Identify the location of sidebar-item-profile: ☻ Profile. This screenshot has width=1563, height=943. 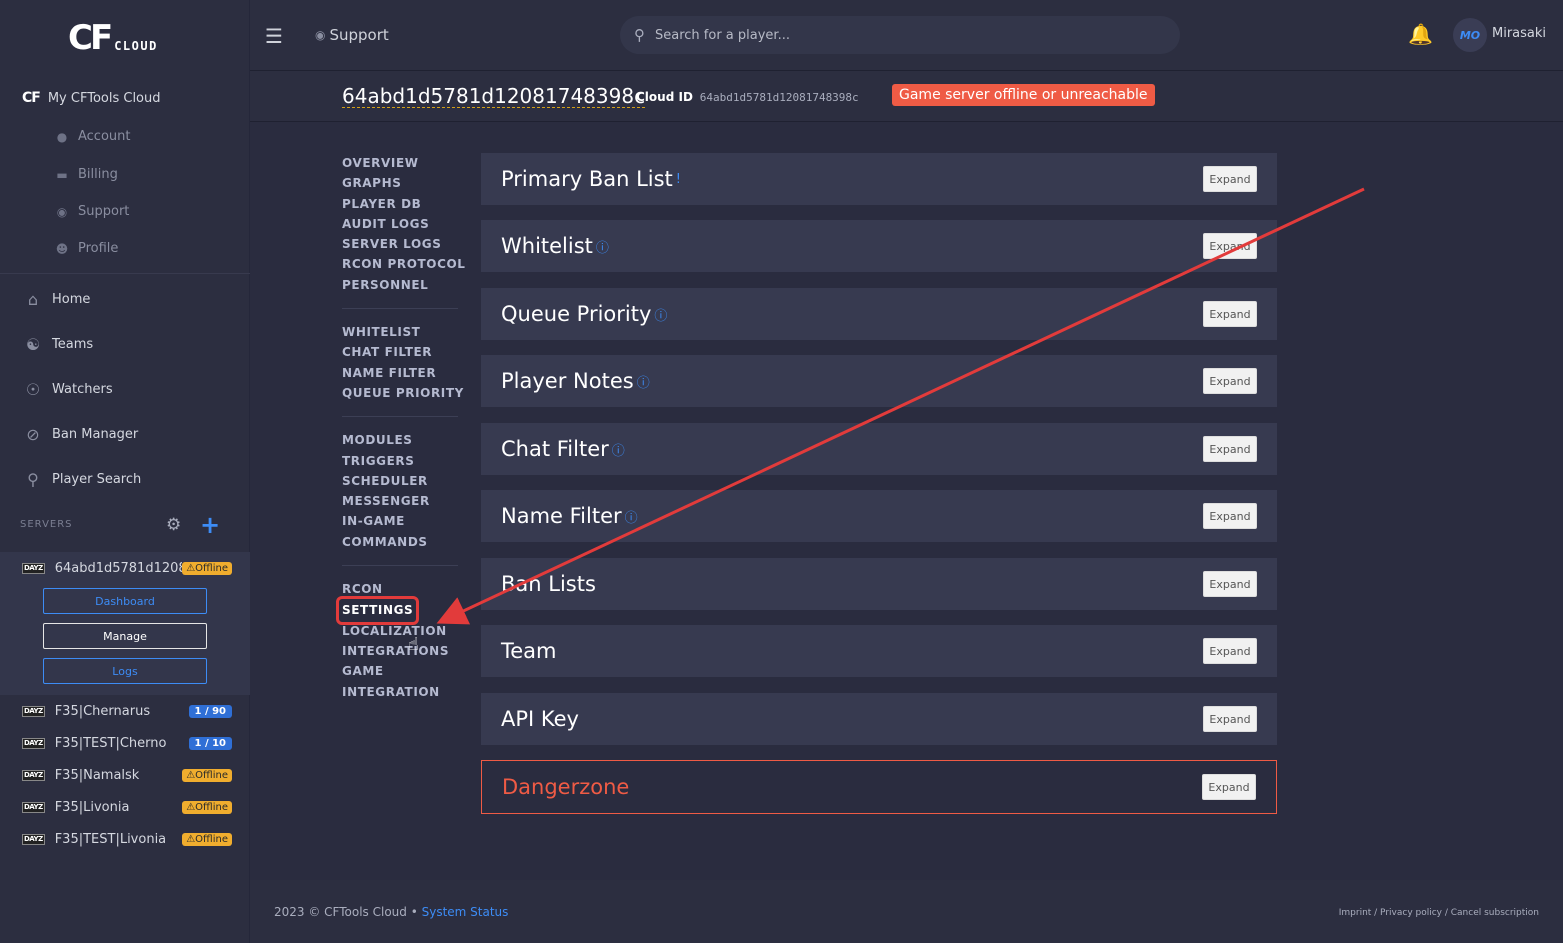
(86, 248).